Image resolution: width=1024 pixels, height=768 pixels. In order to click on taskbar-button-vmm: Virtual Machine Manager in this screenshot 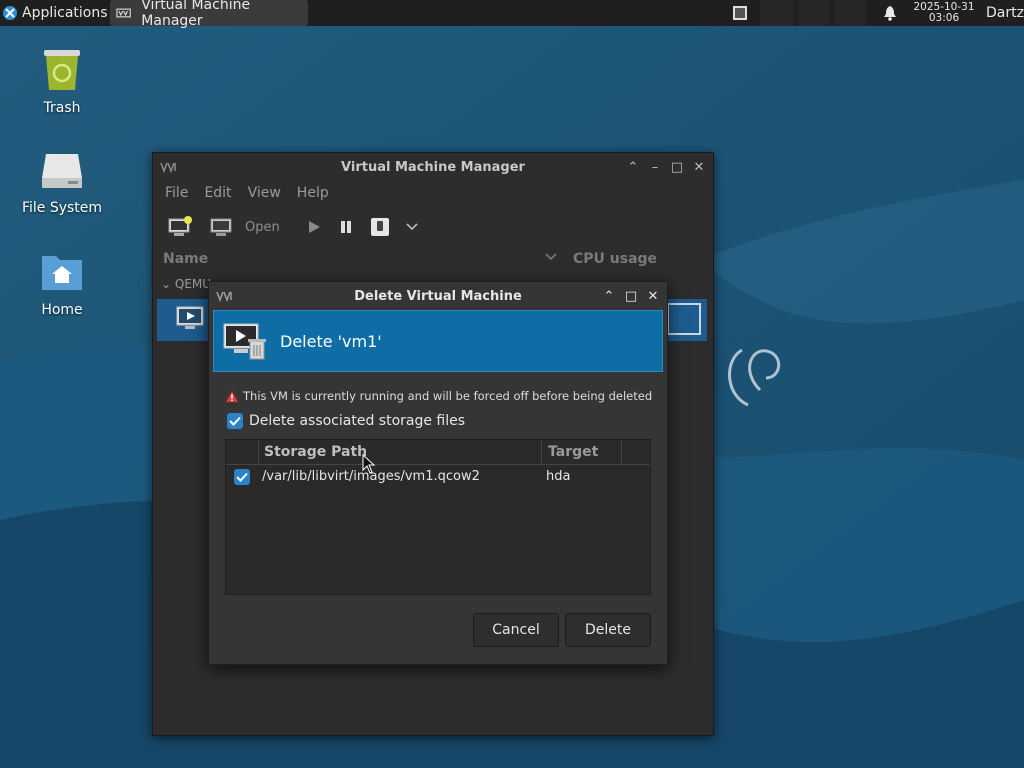, I will do `click(209, 14)`.